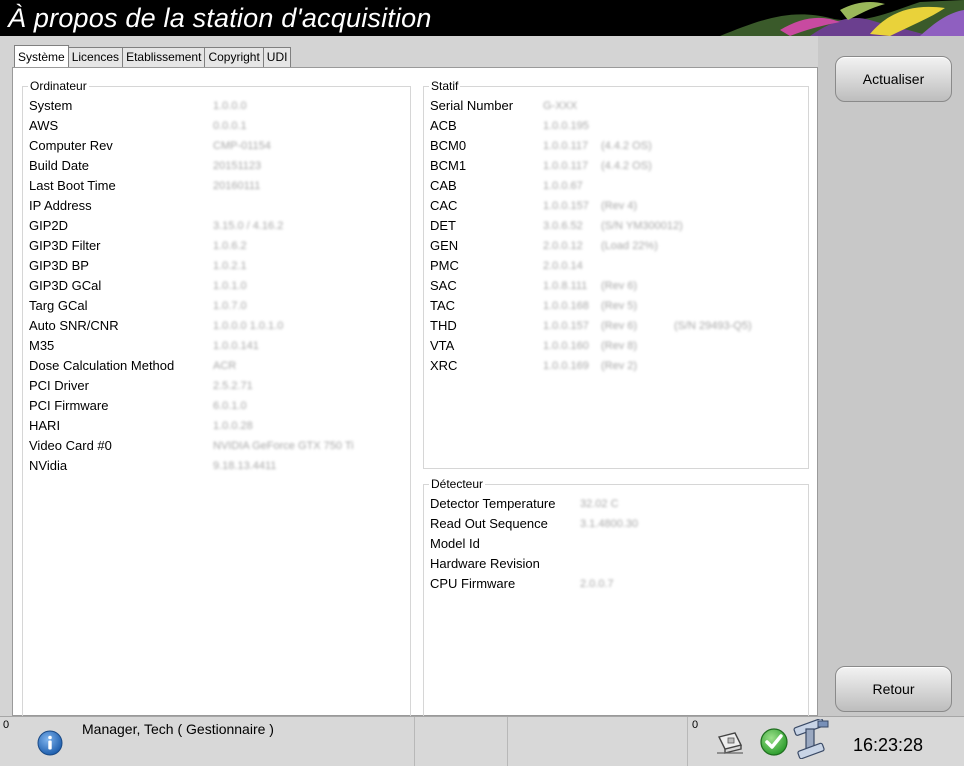 This screenshot has height=766, width=964. I want to click on statif-title: Statif, so click(445, 86).